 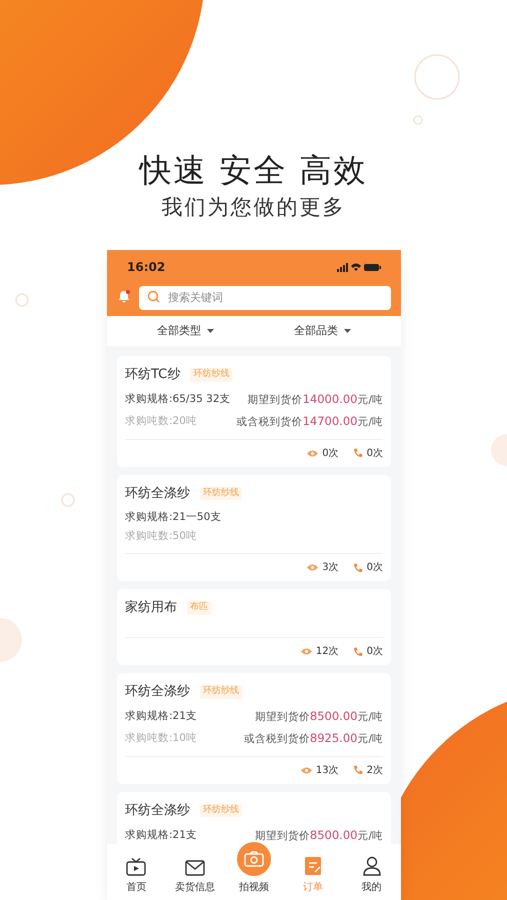 I want to click on tab-item: 拍视频, so click(x=254, y=868).